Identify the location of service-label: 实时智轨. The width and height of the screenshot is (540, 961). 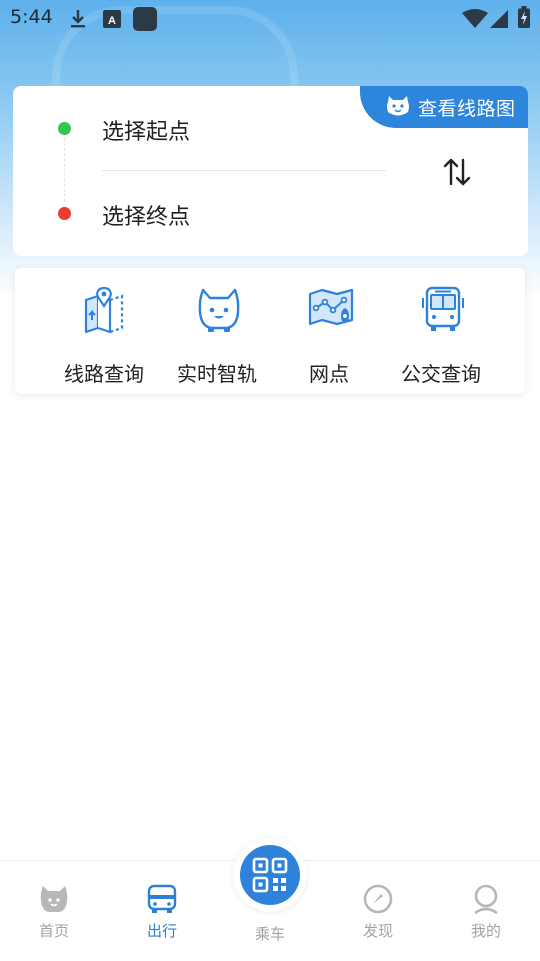
(217, 374).